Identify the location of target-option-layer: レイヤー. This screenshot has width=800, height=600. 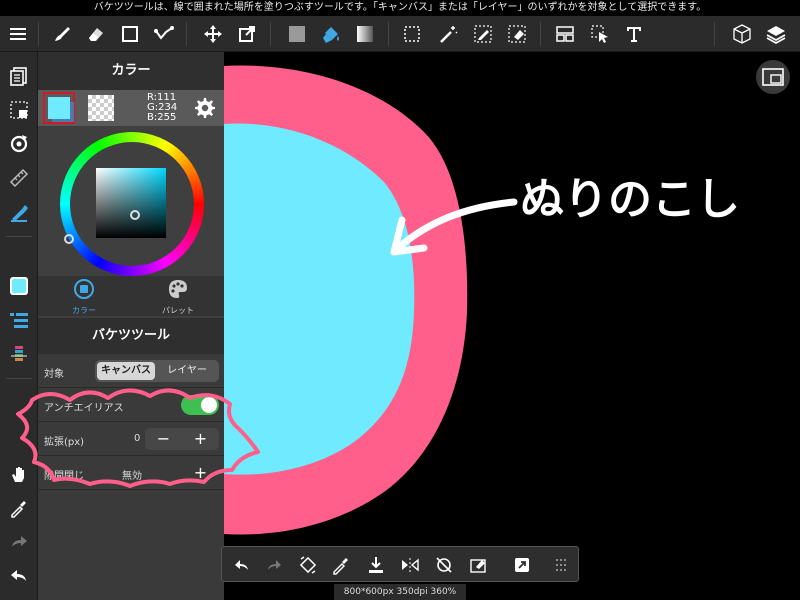
(187, 371).